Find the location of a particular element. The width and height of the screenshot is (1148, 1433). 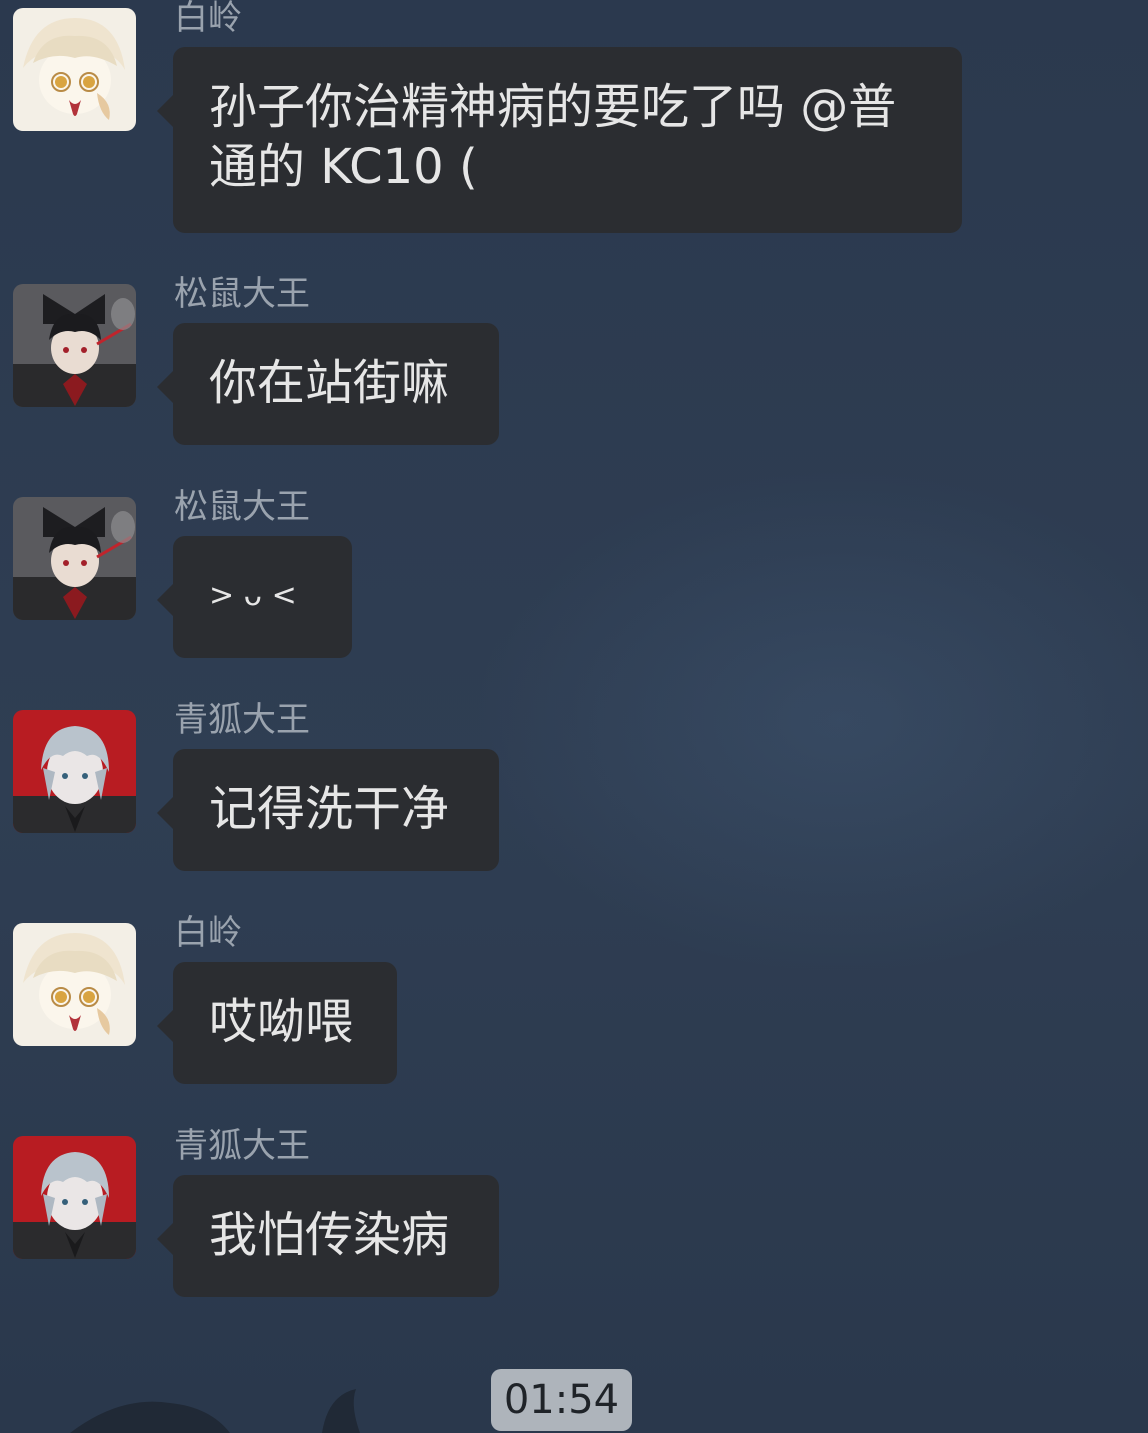

message-bubble: > ᴗ < is located at coordinates (254, 597).